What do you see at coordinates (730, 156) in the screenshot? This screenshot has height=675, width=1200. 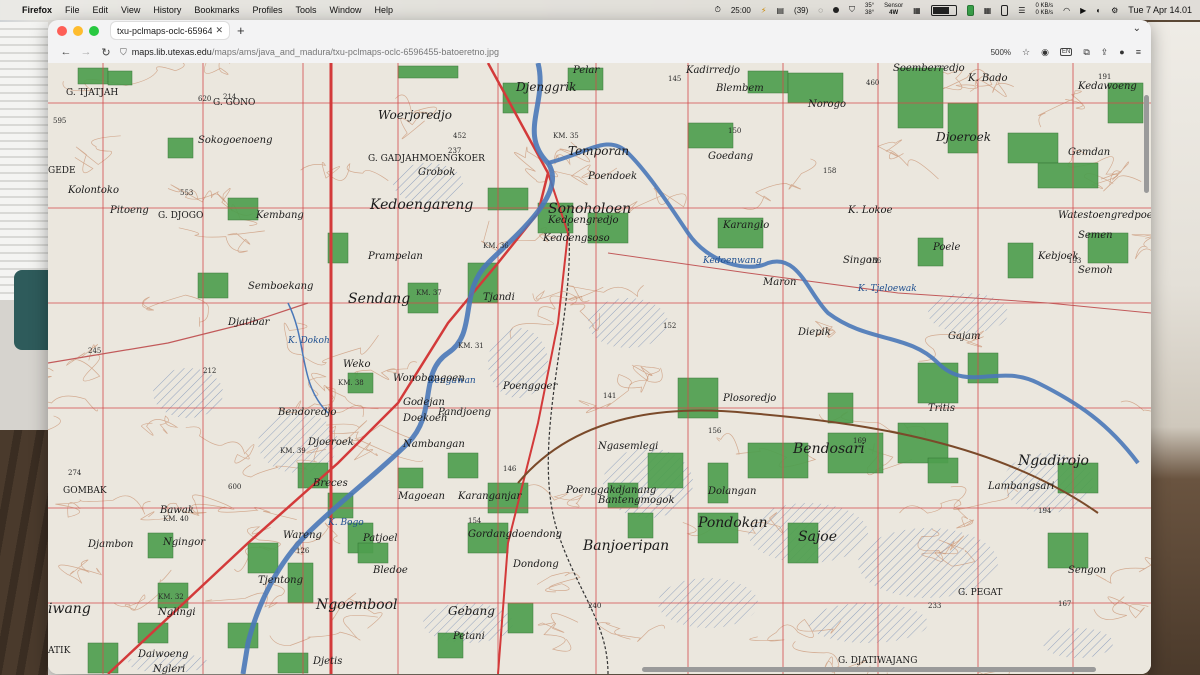 I see `map-label: Goedang` at bounding box center [730, 156].